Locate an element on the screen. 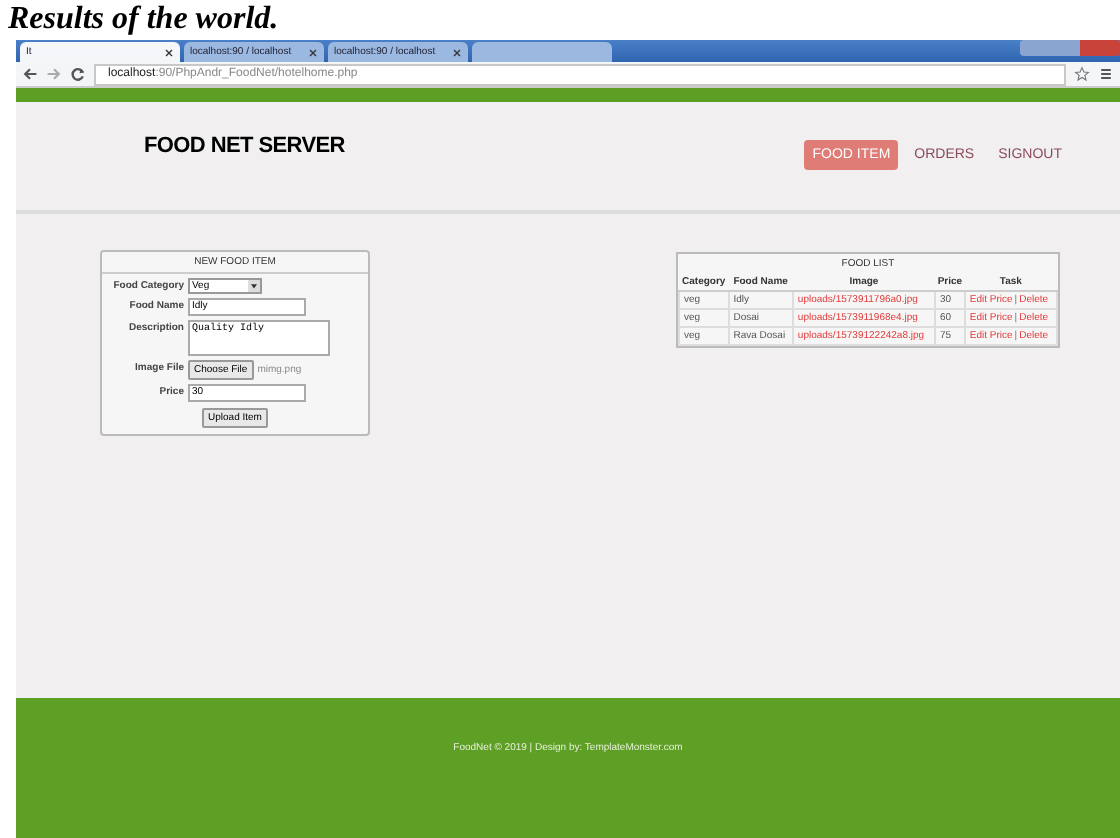 This screenshot has height=838, width=1120. caption-text: Results of the world. is located at coordinates (142, 20).